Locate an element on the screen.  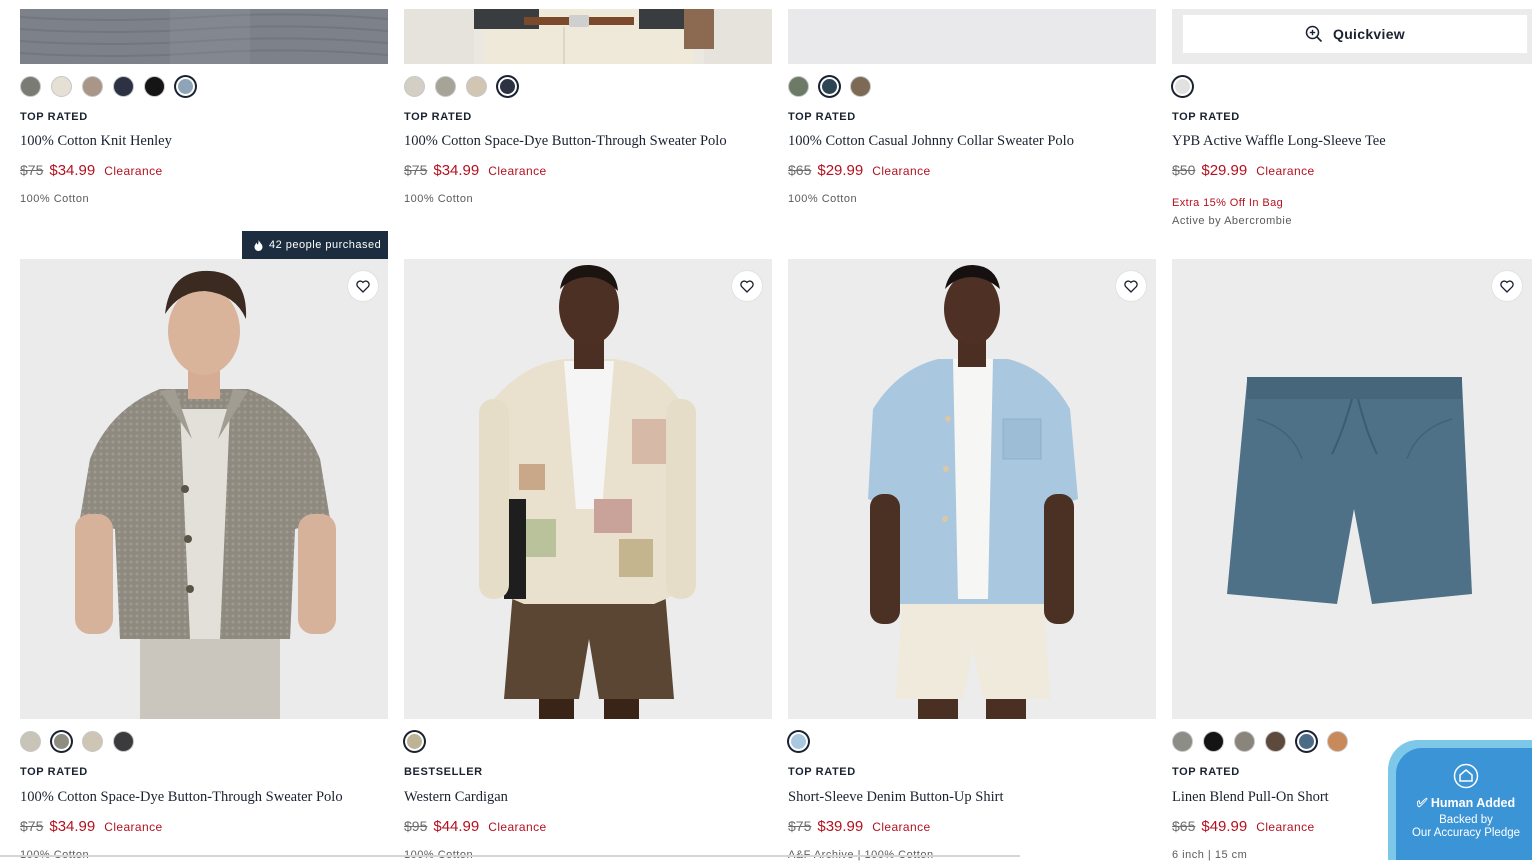
price-row: $50 $29.99 Clearance is located at coordinates (1243, 170).